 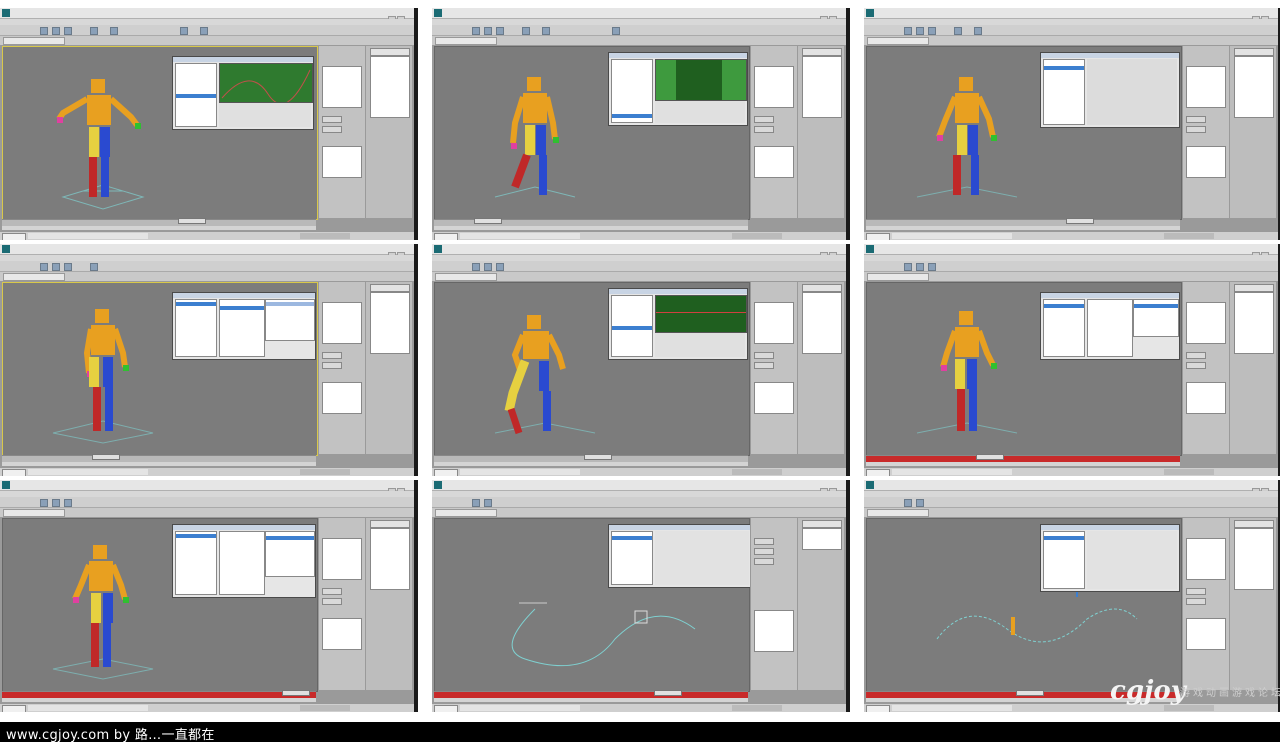 What do you see at coordinates (110, 733) in the screenshot?
I see `caption-text: www.cgjoy.com by 路…一直都在` at bounding box center [110, 733].